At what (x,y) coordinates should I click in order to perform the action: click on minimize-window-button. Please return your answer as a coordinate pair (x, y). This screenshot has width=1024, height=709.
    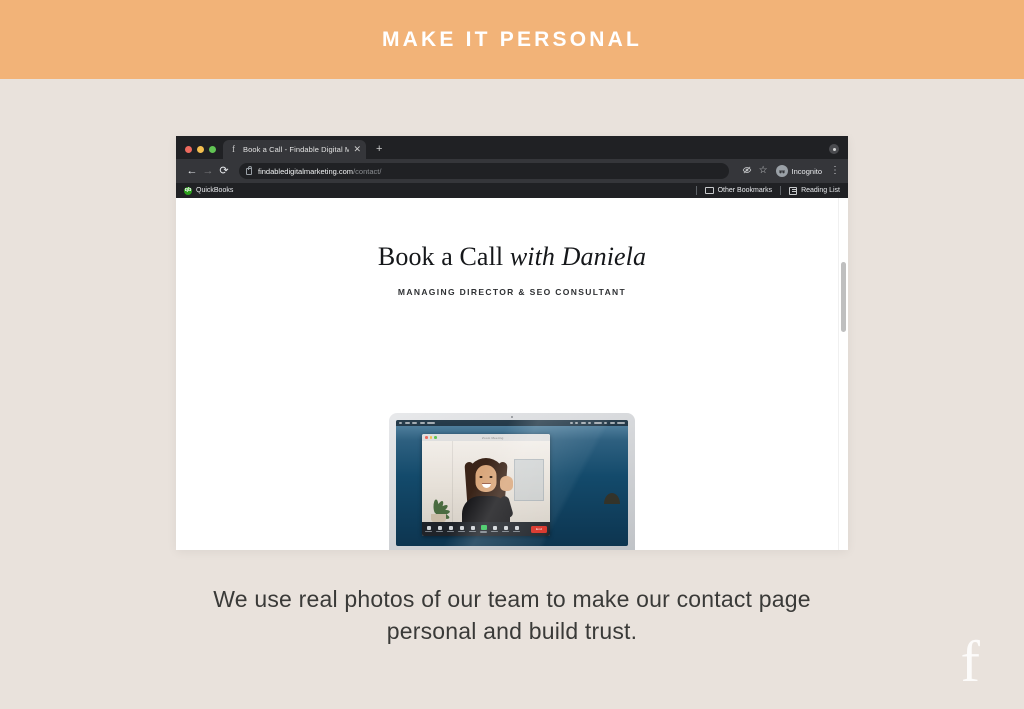
    Looking at the image, I should click on (200, 149).